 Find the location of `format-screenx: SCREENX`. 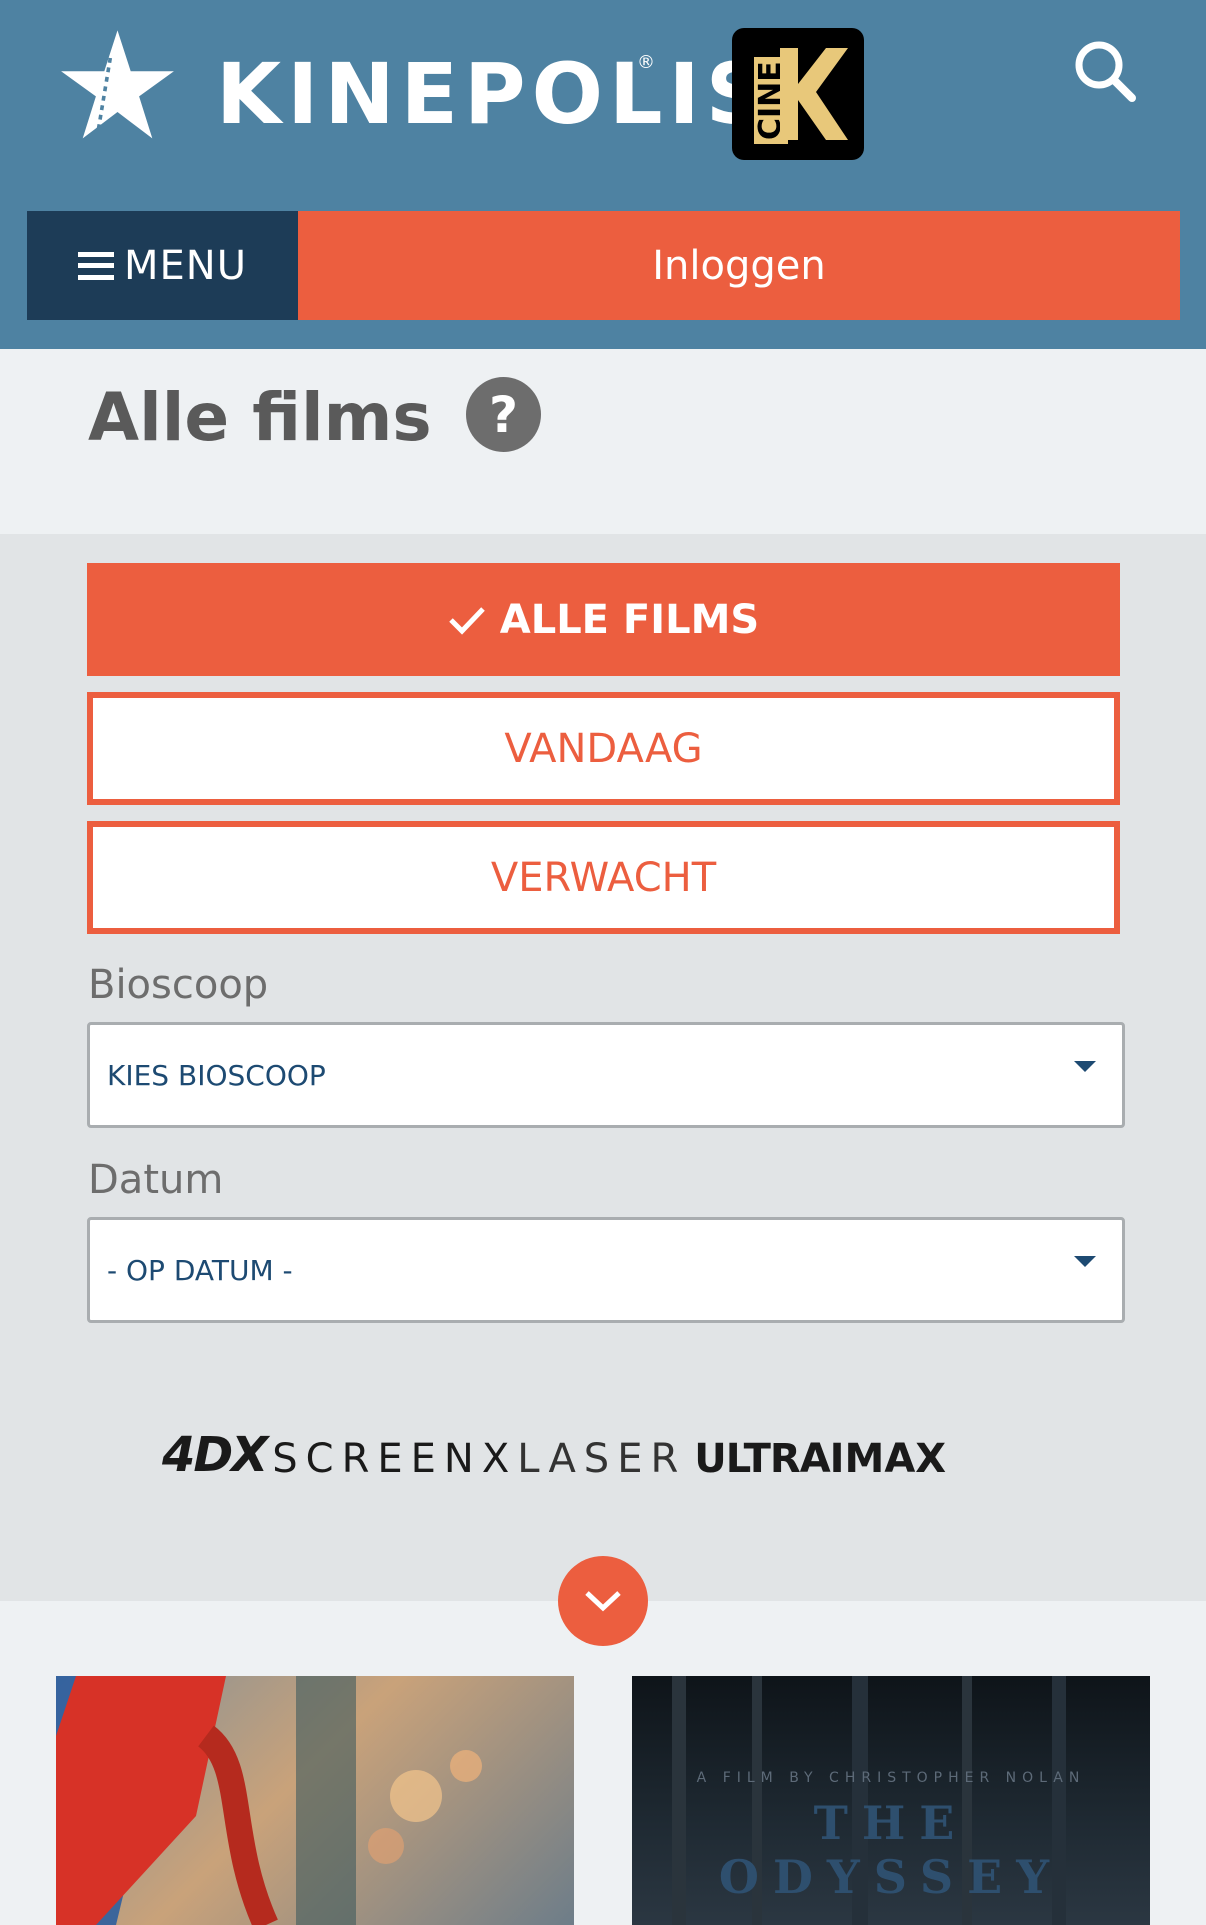

format-screenx: SCREENX is located at coordinates (394, 1459).